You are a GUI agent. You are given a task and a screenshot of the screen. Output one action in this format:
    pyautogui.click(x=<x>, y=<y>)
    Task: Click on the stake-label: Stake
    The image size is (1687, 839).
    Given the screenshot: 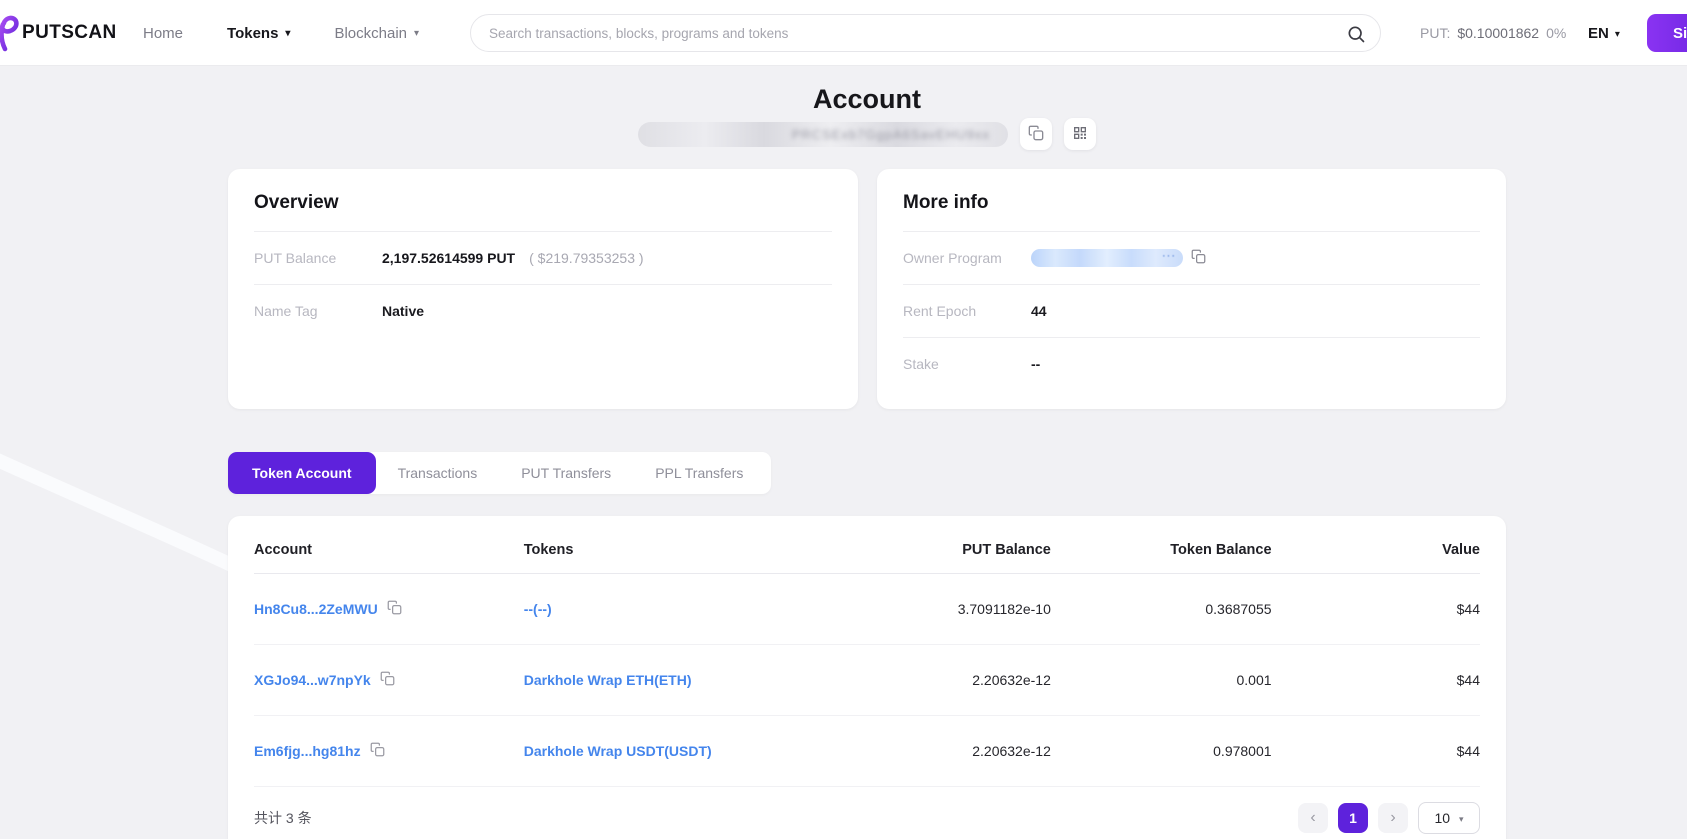 What is the action you would take?
    pyautogui.click(x=921, y=364)
    